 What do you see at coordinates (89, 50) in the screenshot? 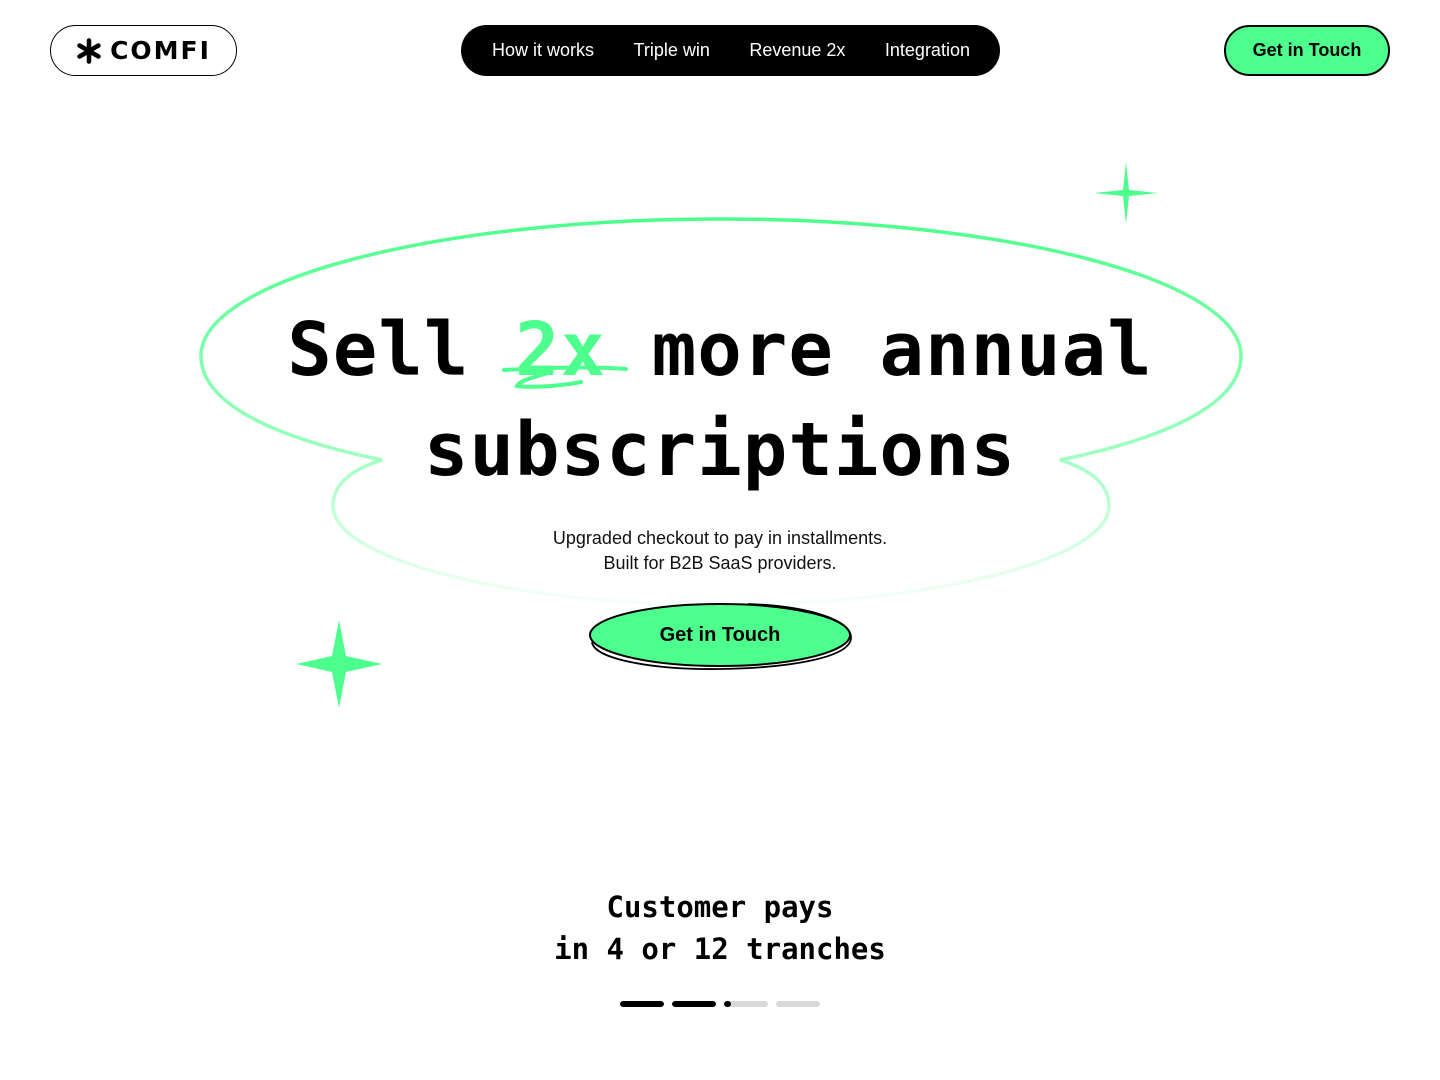
I see `asterisk-icon` at bounding box center [89, 50].